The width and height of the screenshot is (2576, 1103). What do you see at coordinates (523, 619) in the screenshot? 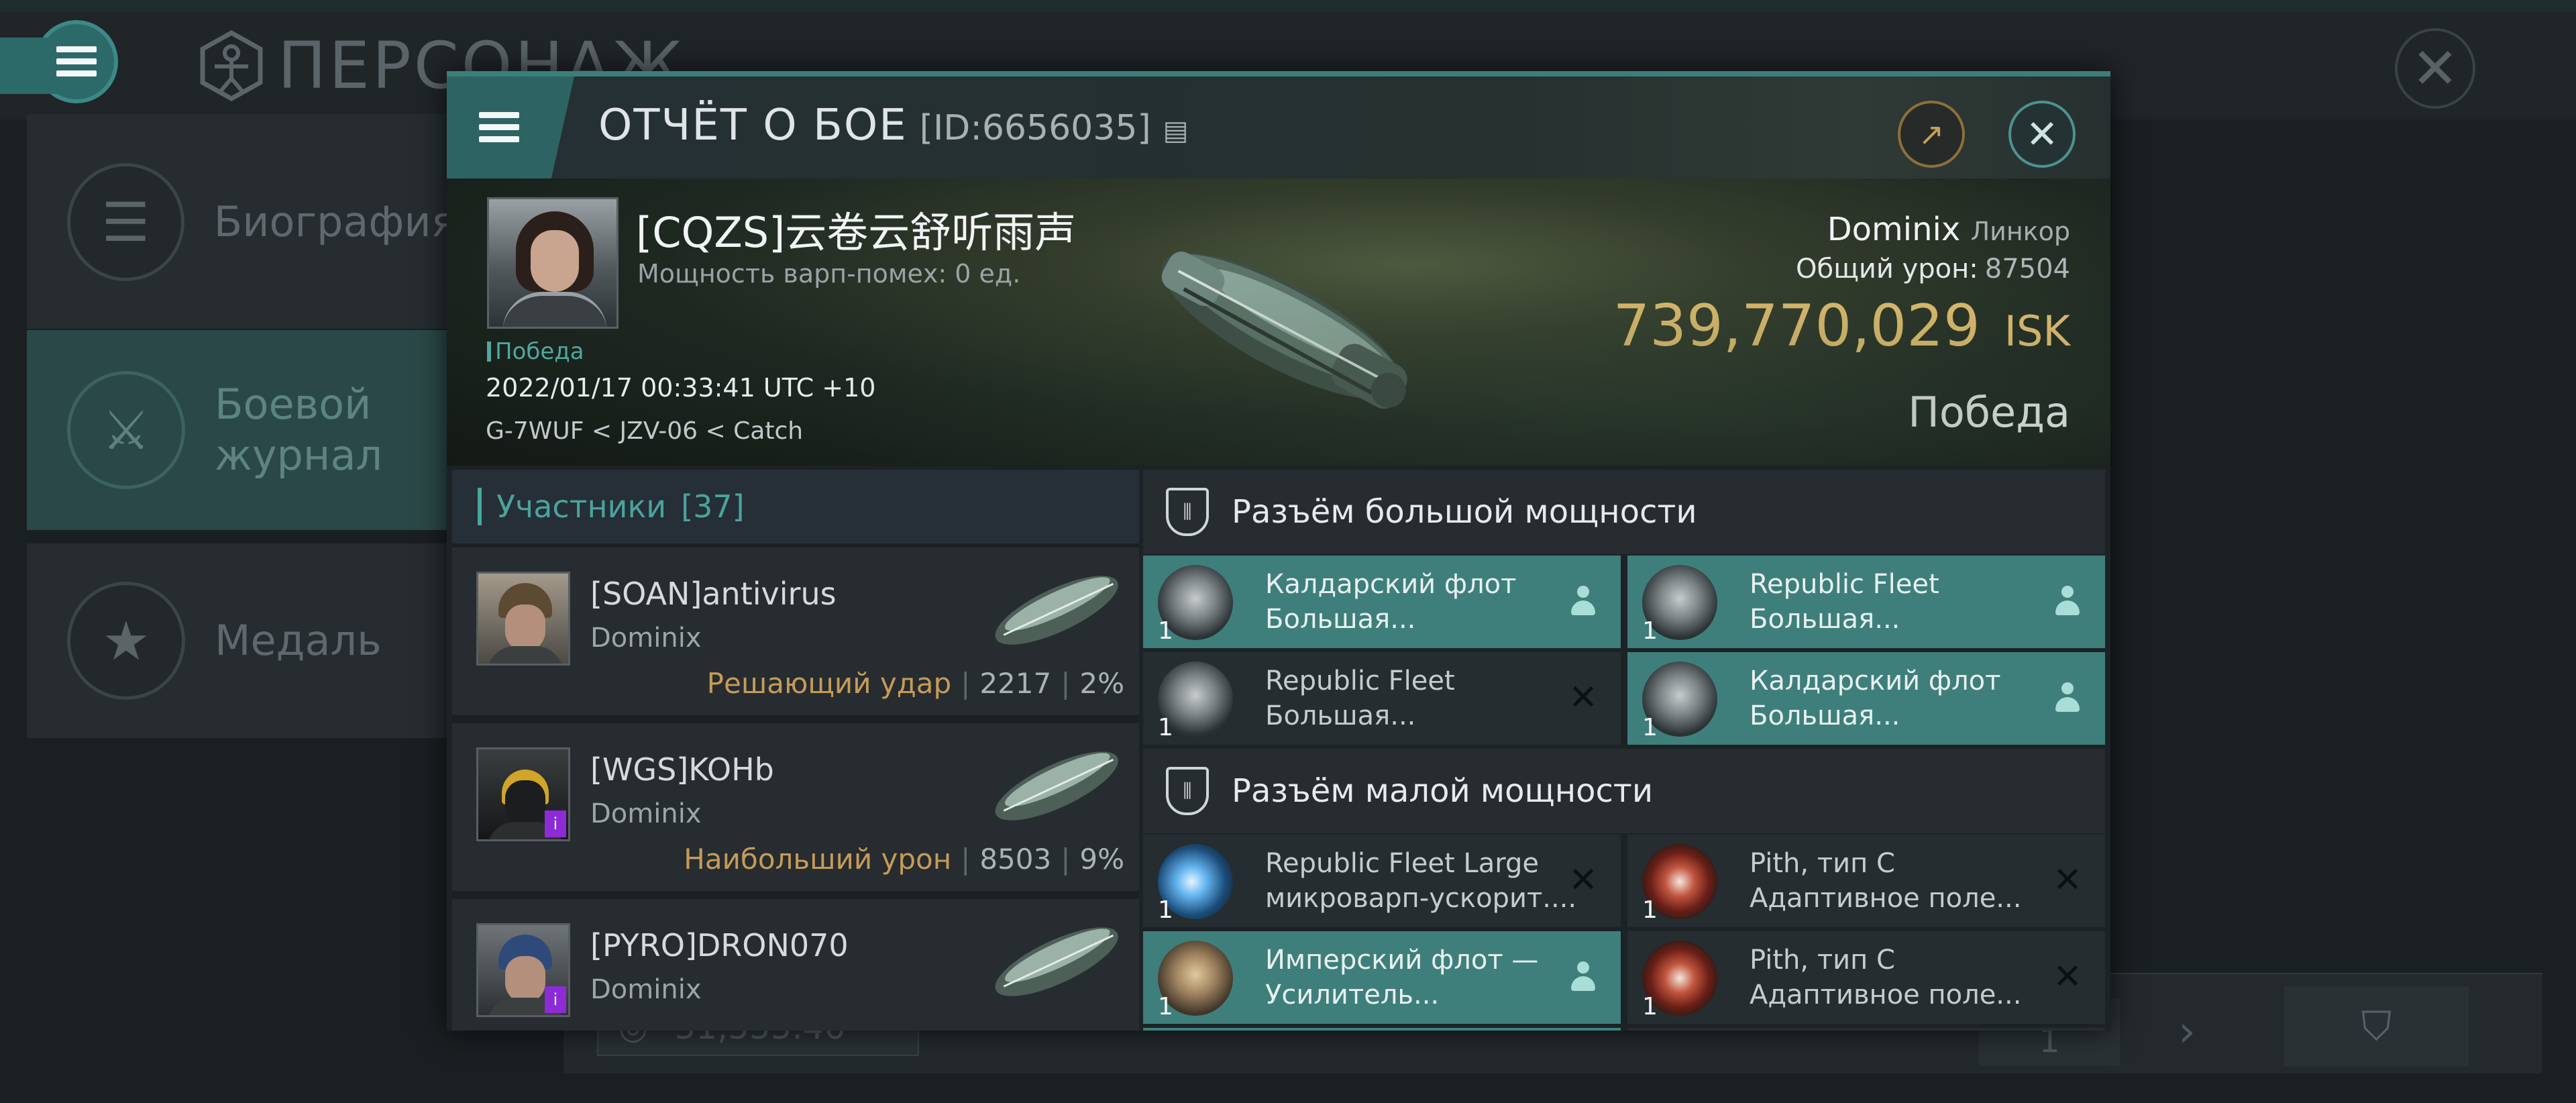
I see `avatar` at bounding box center [523, 619].